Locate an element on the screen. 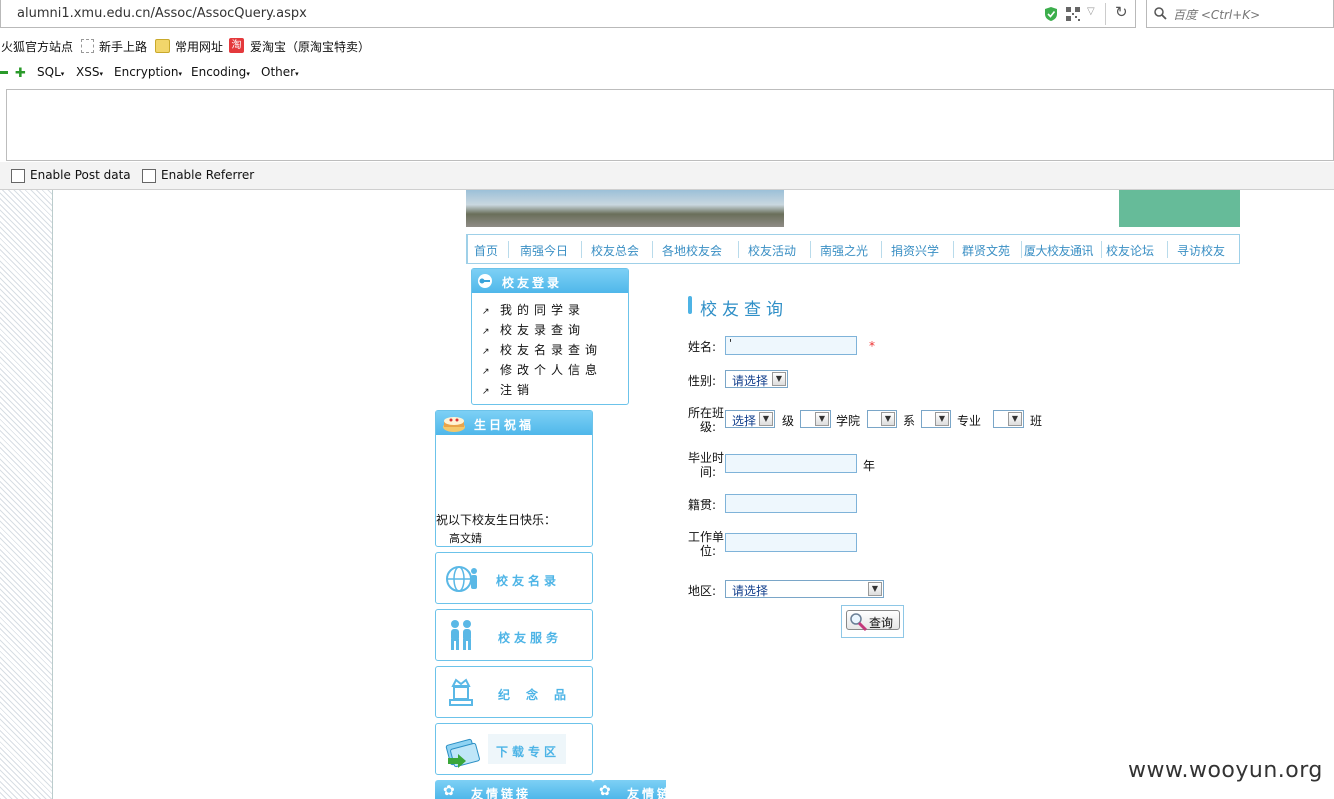 The image size is (1334, 799). query-button: 查询 is located at coordinates (873, 621).